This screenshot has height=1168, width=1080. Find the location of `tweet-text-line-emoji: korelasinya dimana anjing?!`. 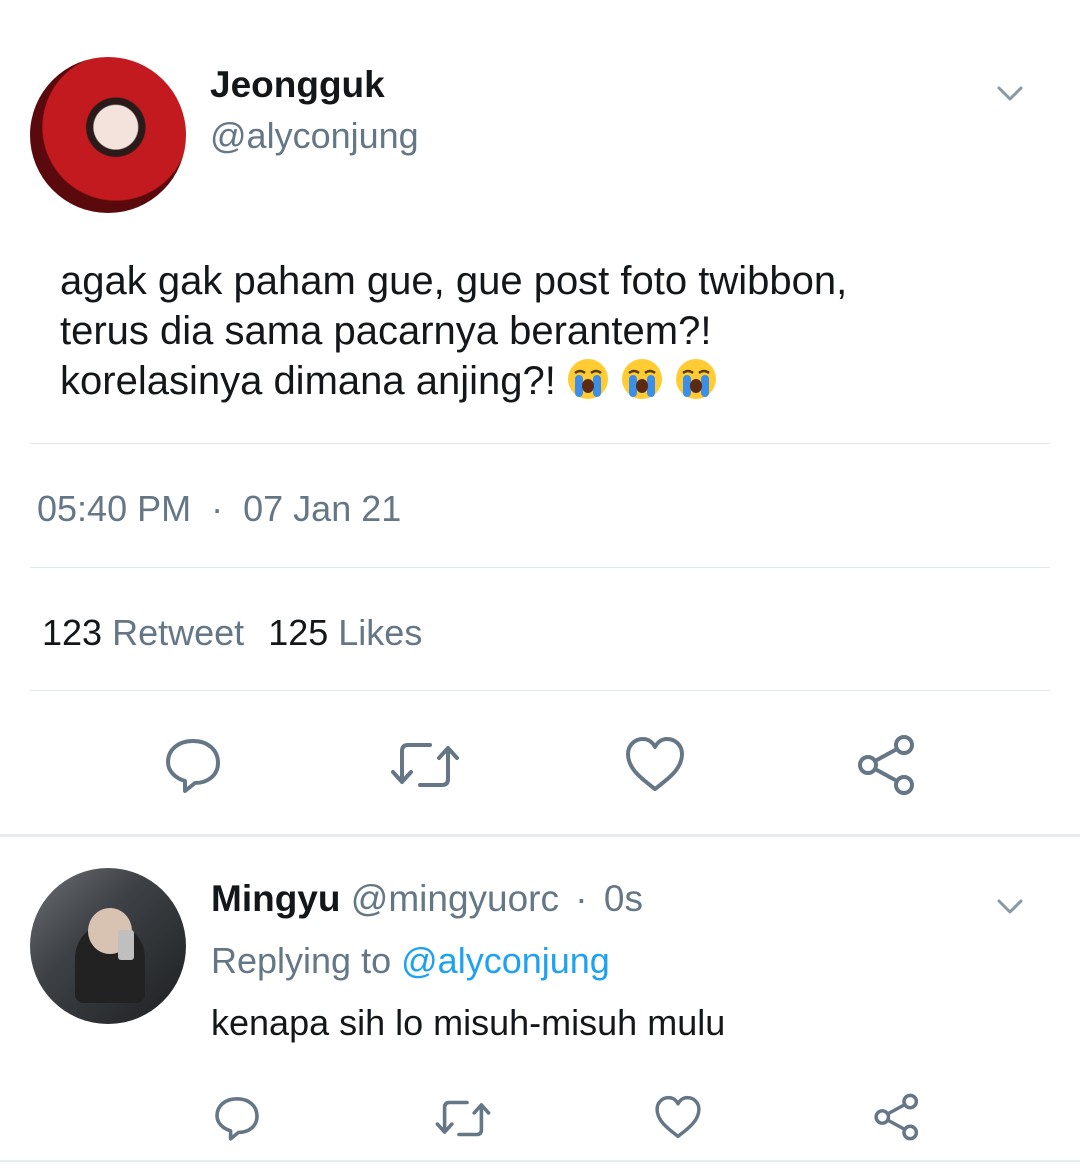

tweet-text-line-emoji: korelasinya dimana anjing?! is located at coordinates (550, 381).